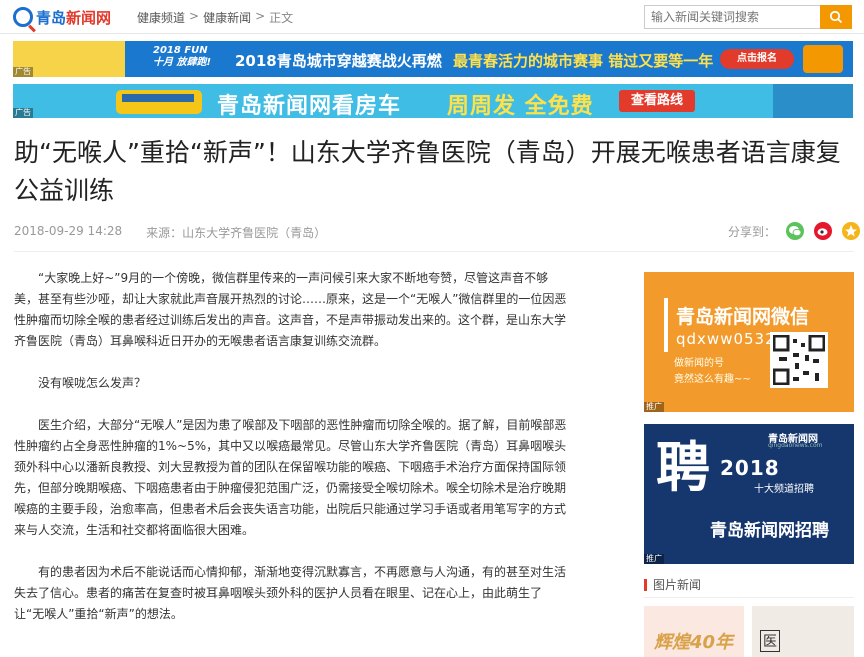  I want to click on search-button, so click(836, 17).